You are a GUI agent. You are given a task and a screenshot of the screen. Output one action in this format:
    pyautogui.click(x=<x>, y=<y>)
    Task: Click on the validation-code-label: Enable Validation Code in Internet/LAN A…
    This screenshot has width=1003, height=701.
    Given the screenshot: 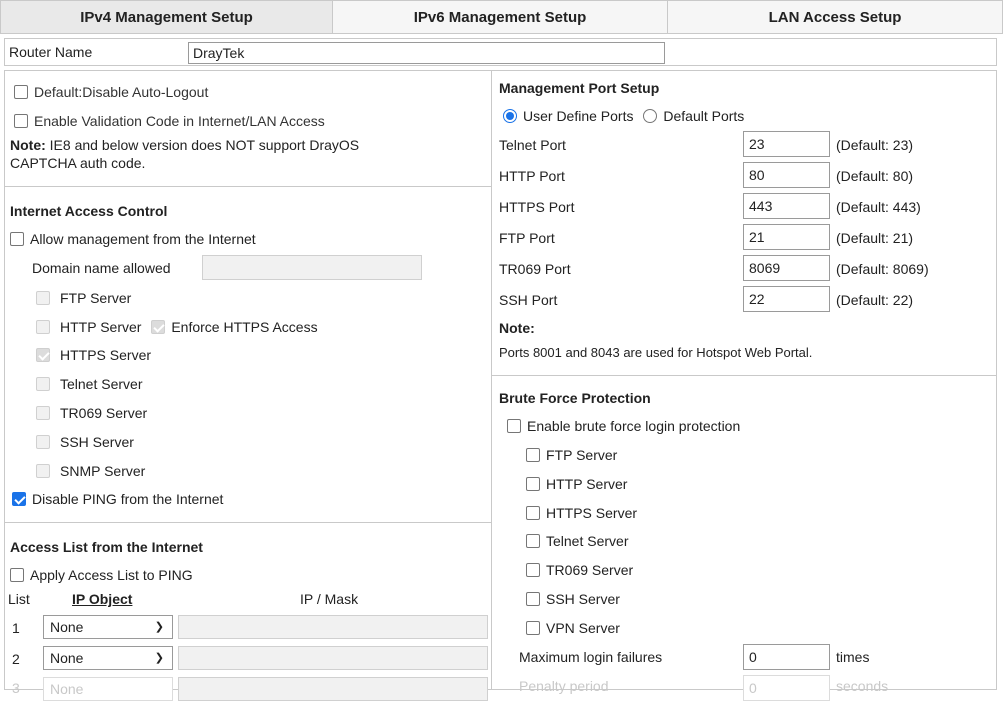 What is the action you would take?
    pyautogui.click(x=179, y=121)
    